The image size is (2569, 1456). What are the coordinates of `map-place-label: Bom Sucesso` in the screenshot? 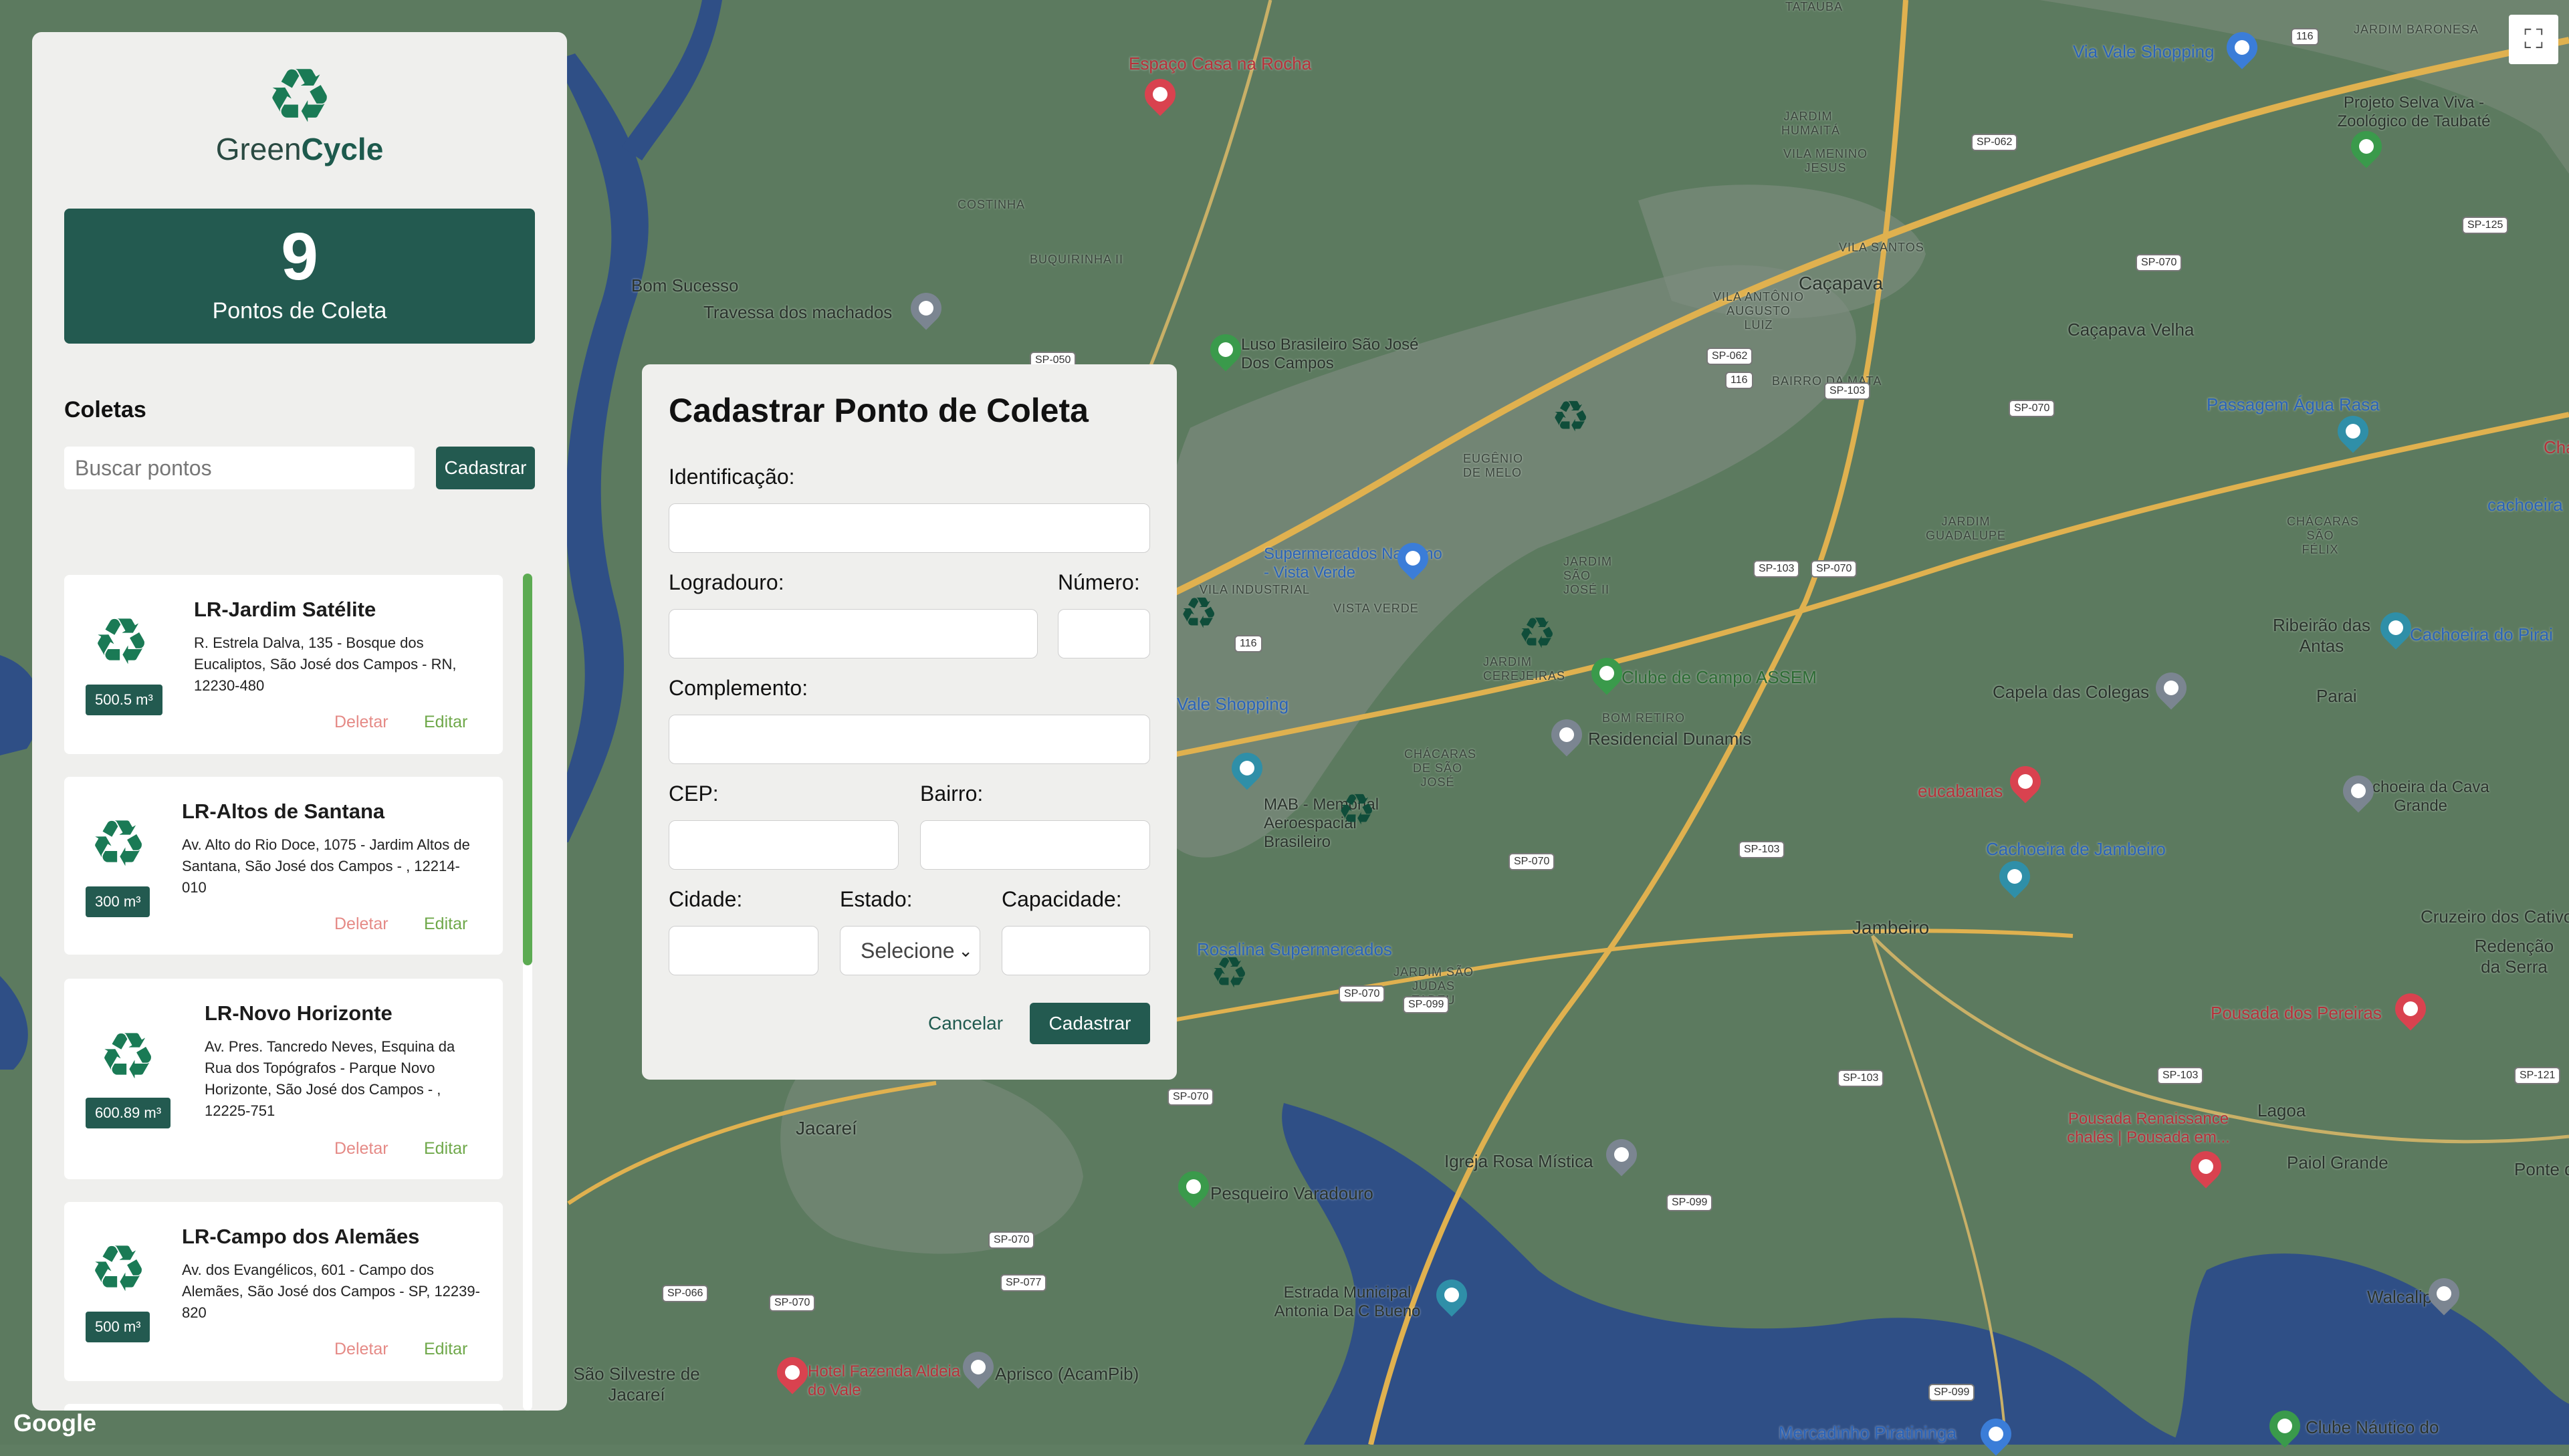 It's located at (685, 285).